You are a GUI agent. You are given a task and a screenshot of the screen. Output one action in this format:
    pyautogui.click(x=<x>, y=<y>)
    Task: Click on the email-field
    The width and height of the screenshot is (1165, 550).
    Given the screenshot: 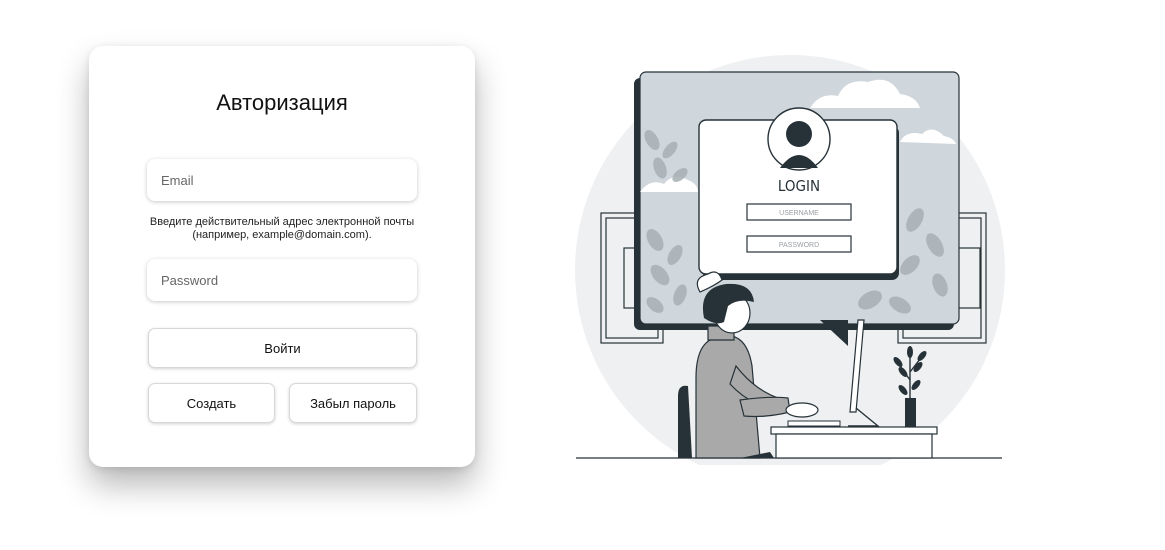 What is the action you would take?
    pyautogui.click(x=282, y=180)
    